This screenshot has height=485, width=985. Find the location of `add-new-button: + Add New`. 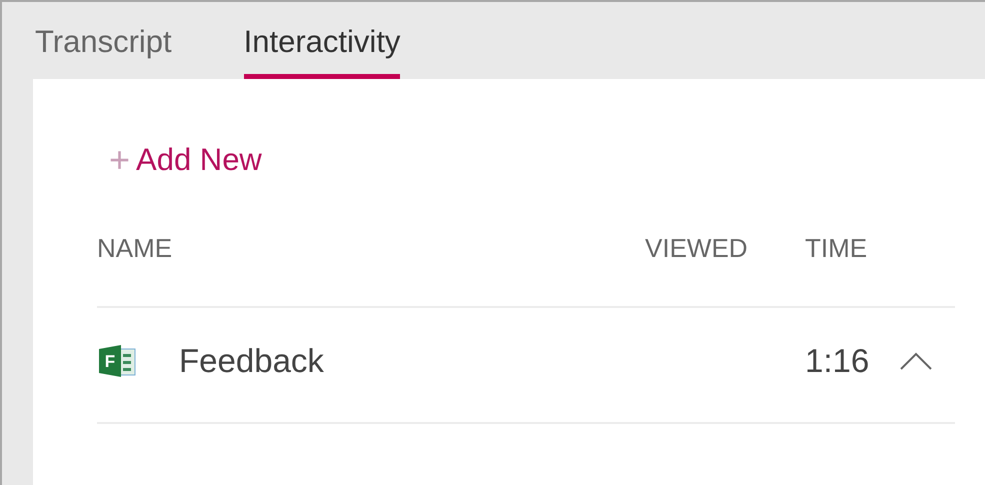

add-new-button: + Add New is located at coordinates (179, 160).